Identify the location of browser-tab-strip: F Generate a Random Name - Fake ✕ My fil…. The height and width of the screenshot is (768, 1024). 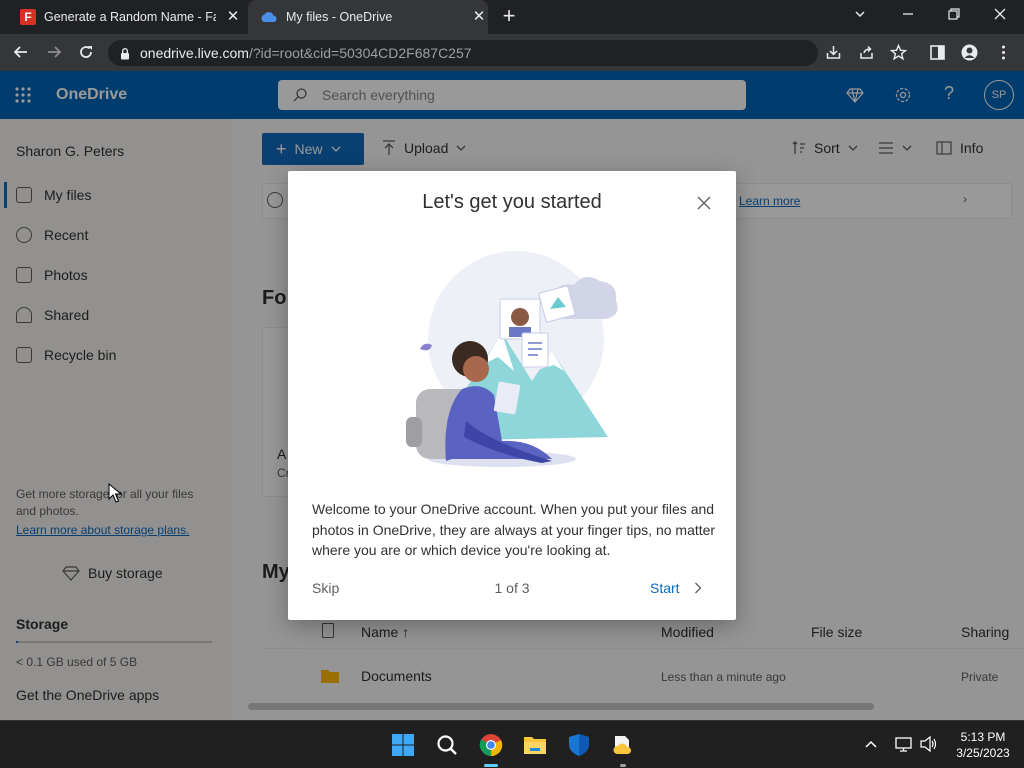
(512, 17).